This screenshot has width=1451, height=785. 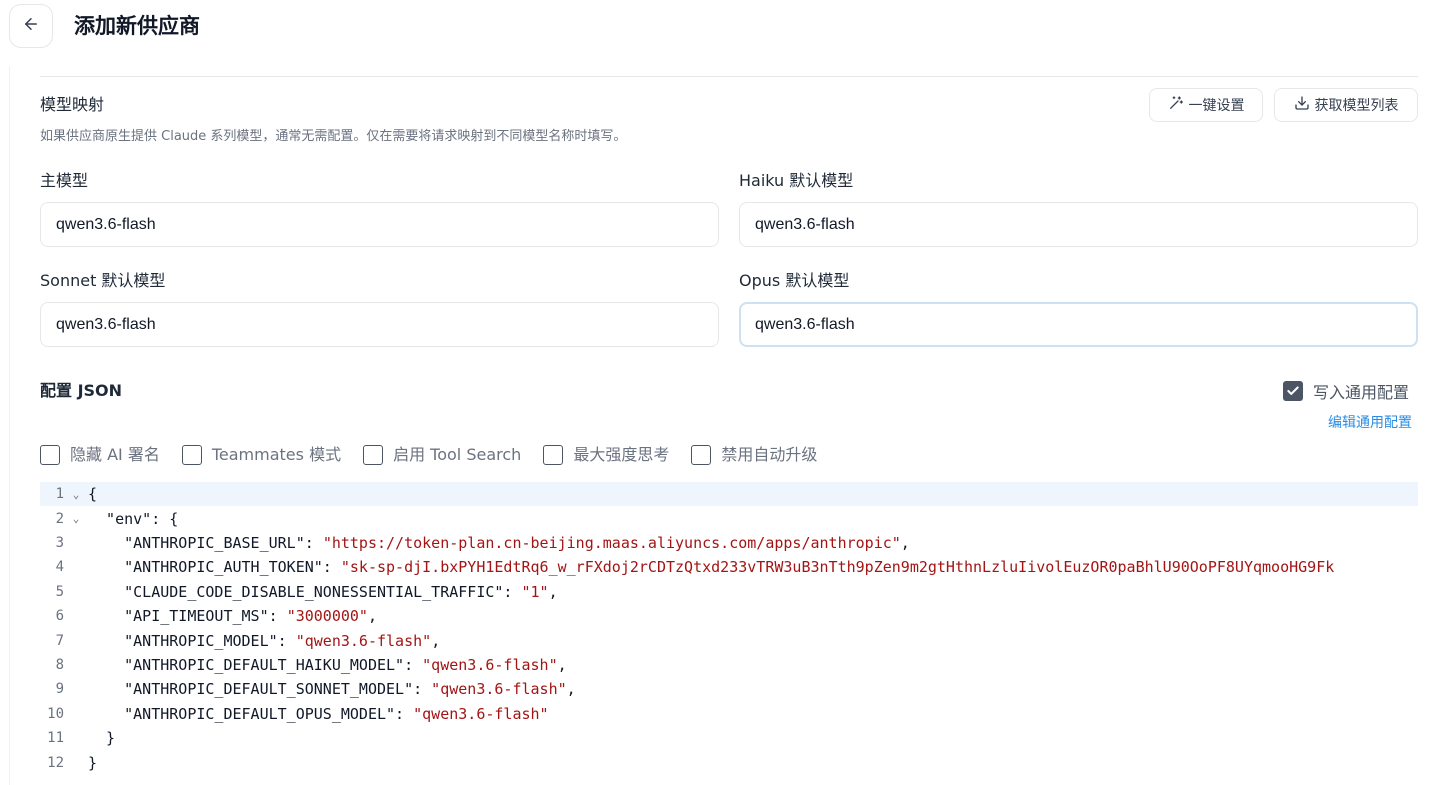 What do you see at coordinates (1078, 224) in the screenshot?
I see `haiku-model-input: qwen3.6-flash` at bounding box center [1078, 224].